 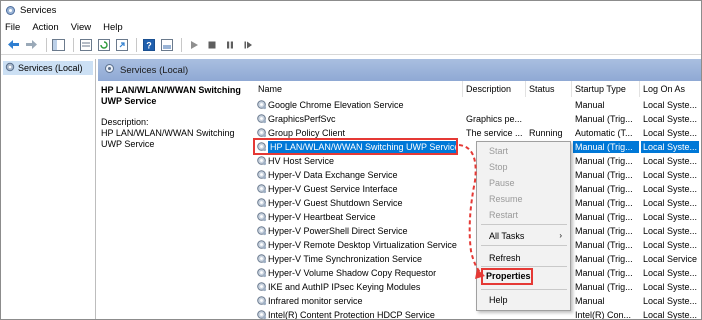 What do you see at coordinates (498, 300) in the screenshot?
I see `context-item-help: Help` at bounding box center [498, 300].